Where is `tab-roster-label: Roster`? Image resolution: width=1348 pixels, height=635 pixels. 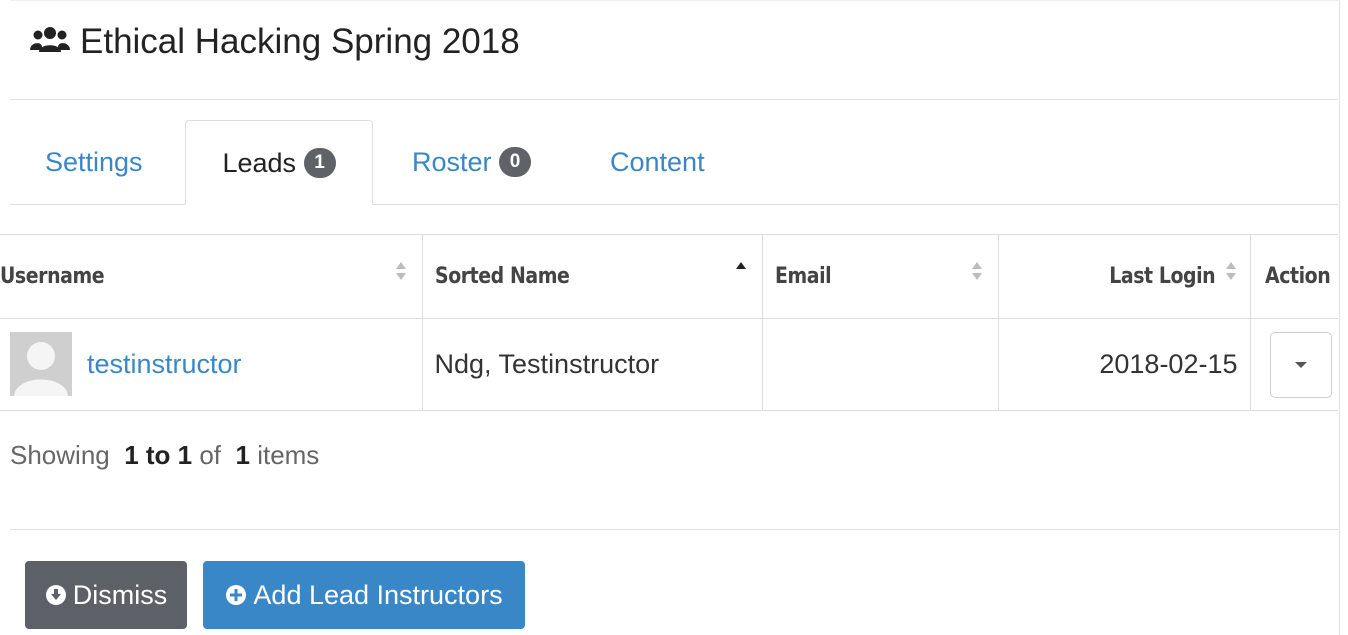
tab-roster-label: Roster is located at coordinates (452, 162).